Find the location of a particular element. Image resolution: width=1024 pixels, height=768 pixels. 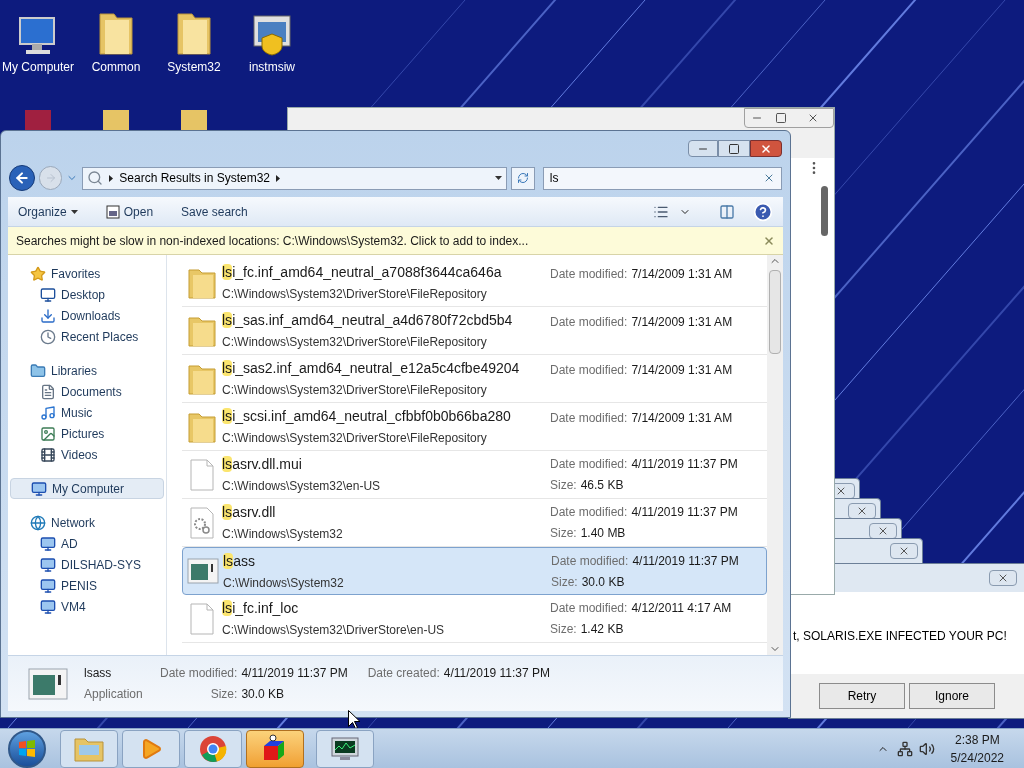

star-icon is located at coordinates (38, 273).